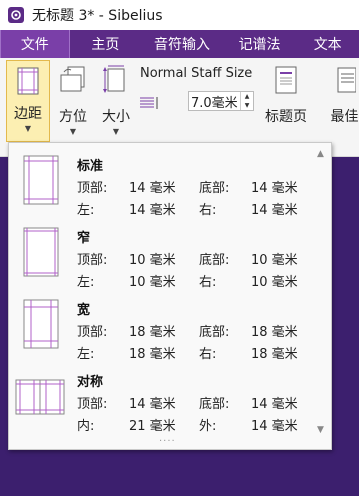  What do you see at coordinates (152, 354) in the screenshot?
I see `left-value: 18 毫米` at bounding box center [152, 354].